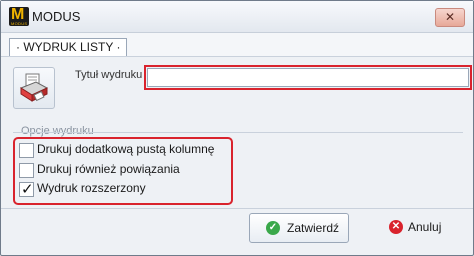 This screenshot has width=474, height=256. I want to click on window-title: MODUS, so click(56, 16).